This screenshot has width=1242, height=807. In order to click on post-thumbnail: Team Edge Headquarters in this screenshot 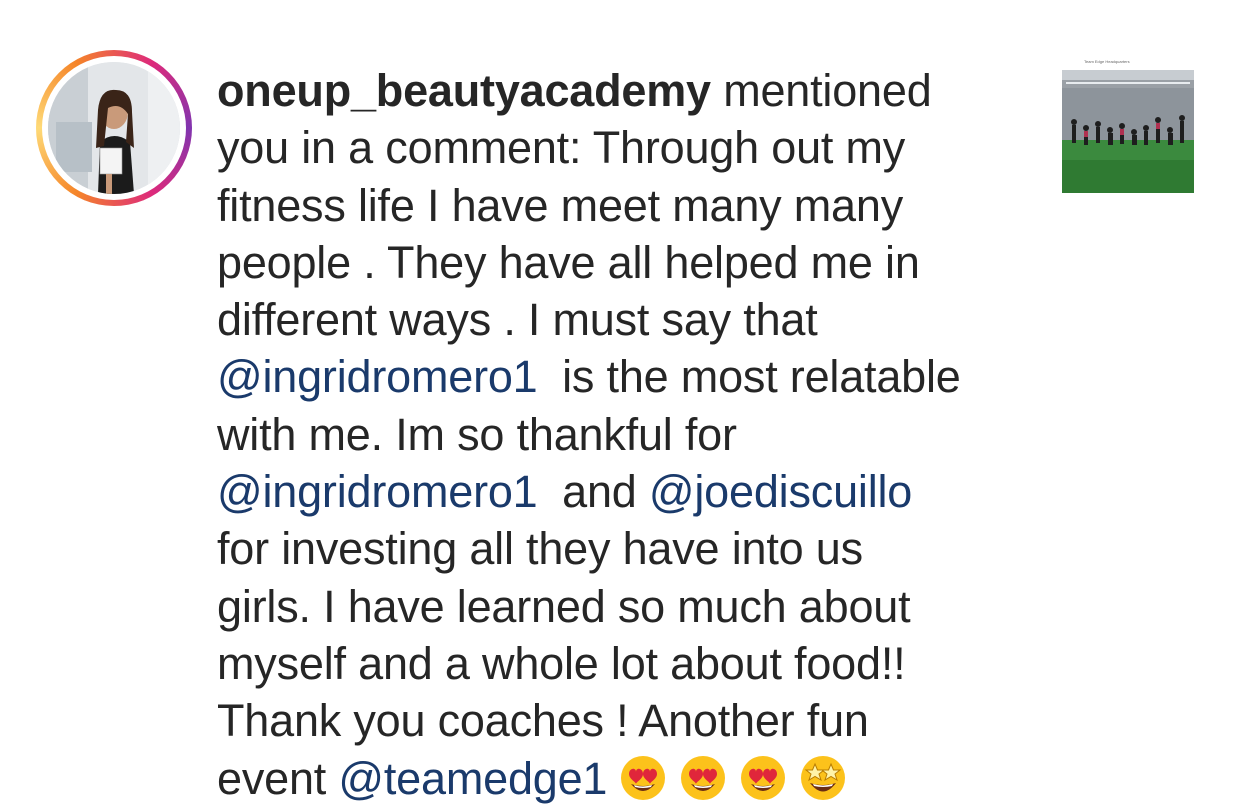, I will do `click(1128, 124)`.